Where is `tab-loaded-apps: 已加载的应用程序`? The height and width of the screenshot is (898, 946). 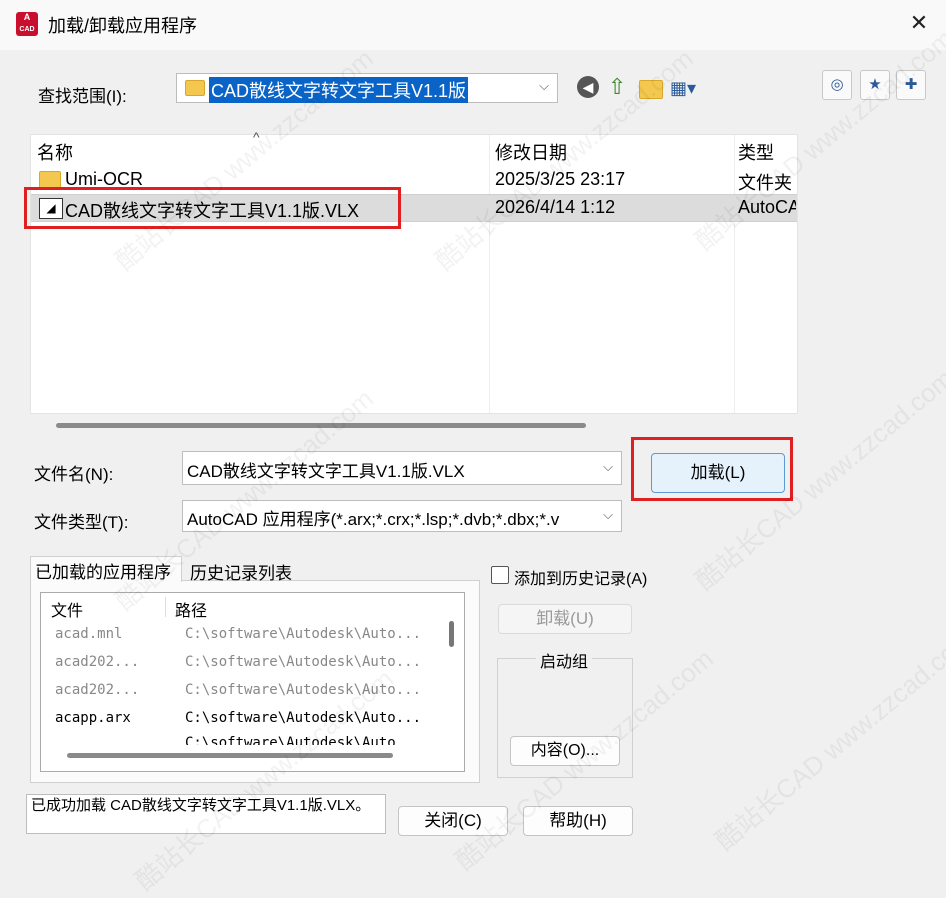
tab-loaded-apps: 已加载的应用程序 is located at coordinates (106, 569).